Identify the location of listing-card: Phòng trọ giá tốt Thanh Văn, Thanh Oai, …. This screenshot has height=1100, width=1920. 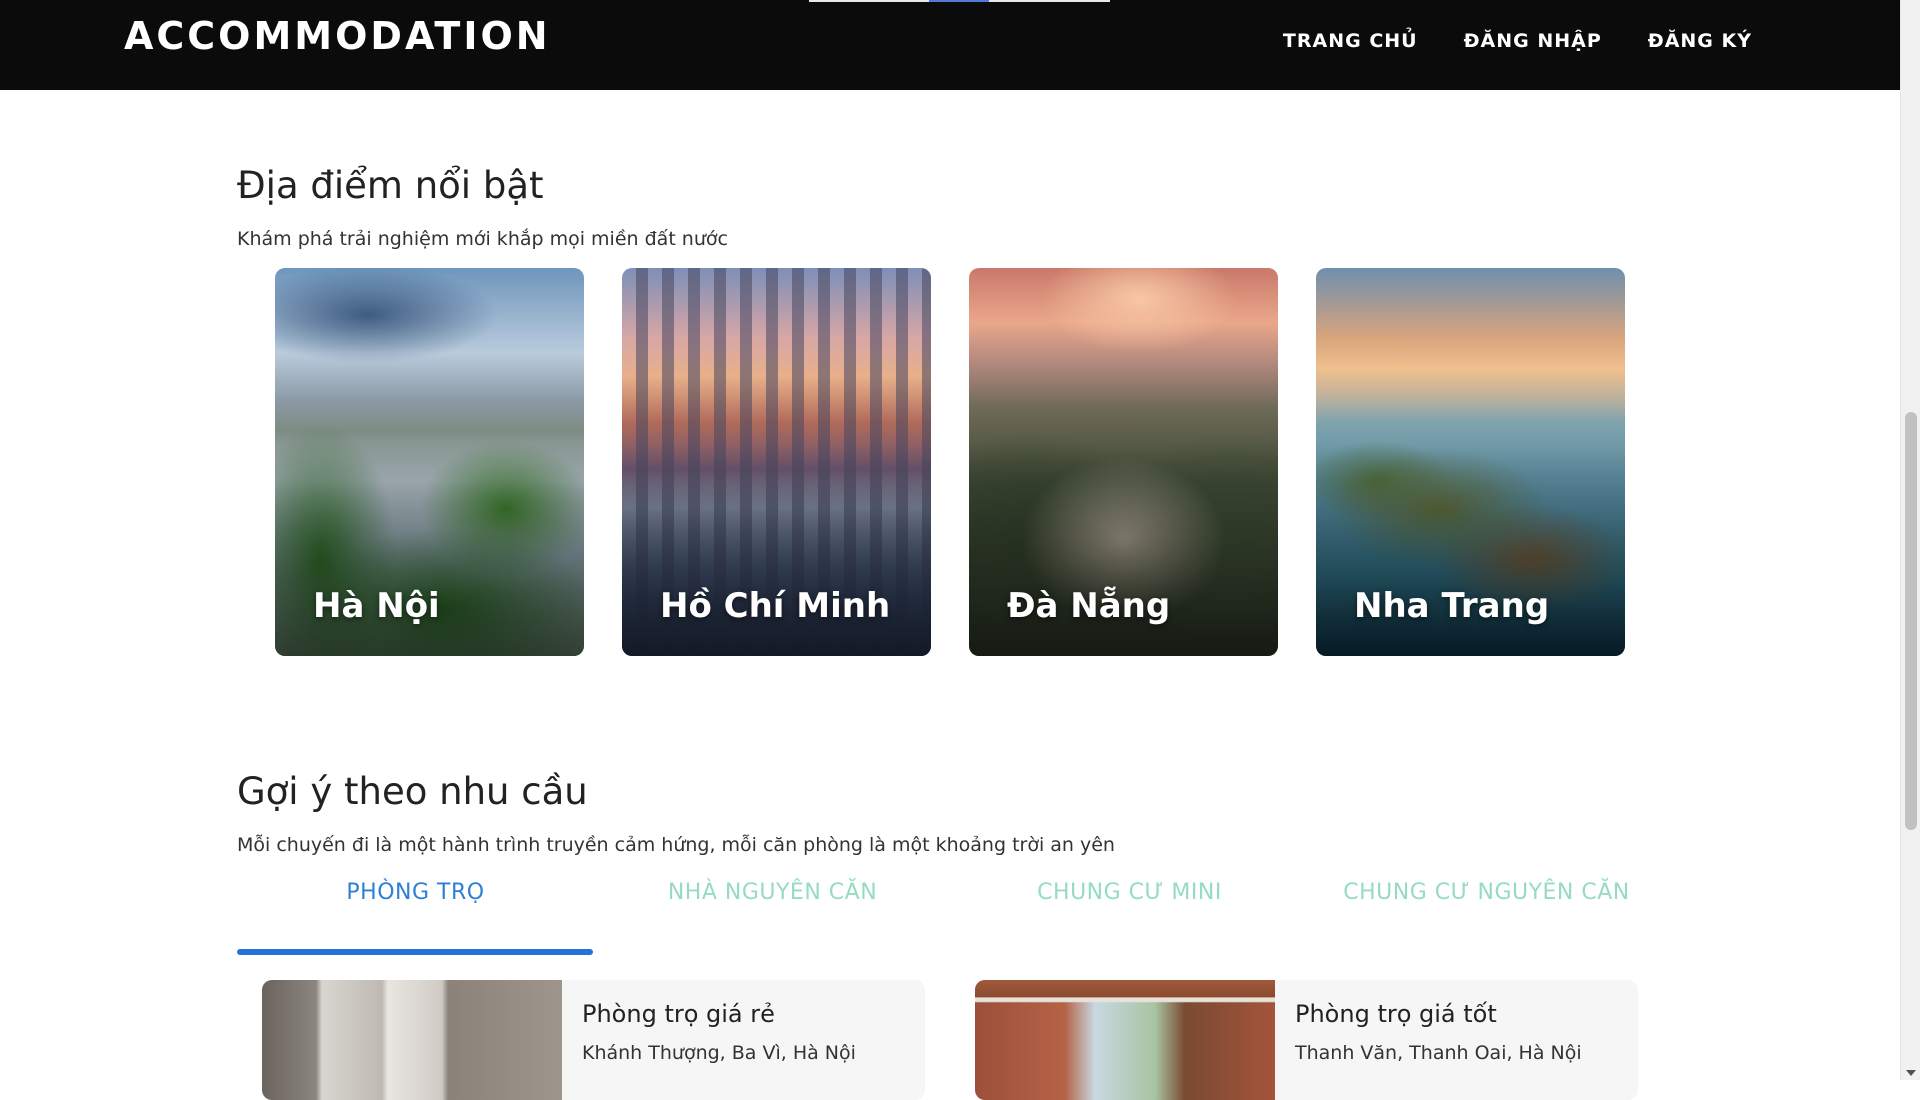
(1306, 1040).